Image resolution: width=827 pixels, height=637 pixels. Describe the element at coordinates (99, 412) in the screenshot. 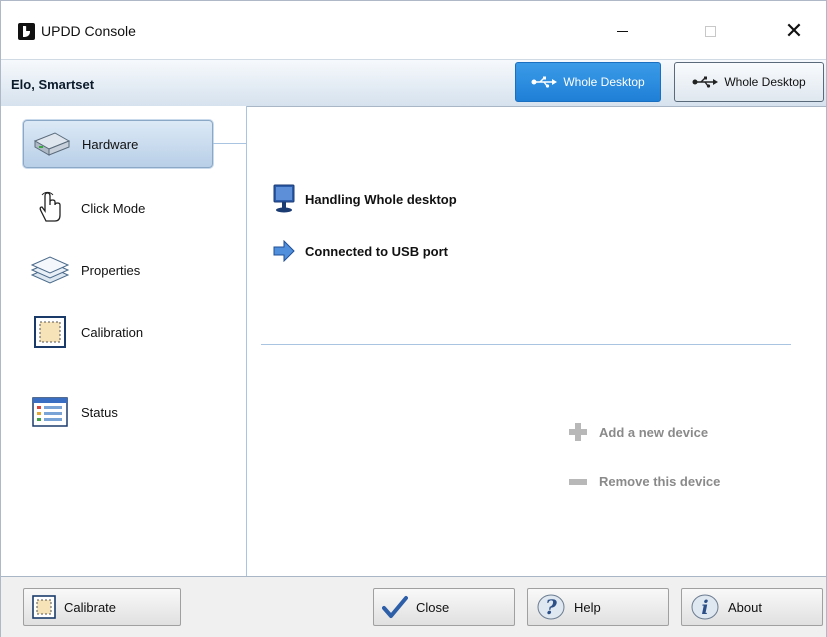

I see `nav-label: Status` at that location.